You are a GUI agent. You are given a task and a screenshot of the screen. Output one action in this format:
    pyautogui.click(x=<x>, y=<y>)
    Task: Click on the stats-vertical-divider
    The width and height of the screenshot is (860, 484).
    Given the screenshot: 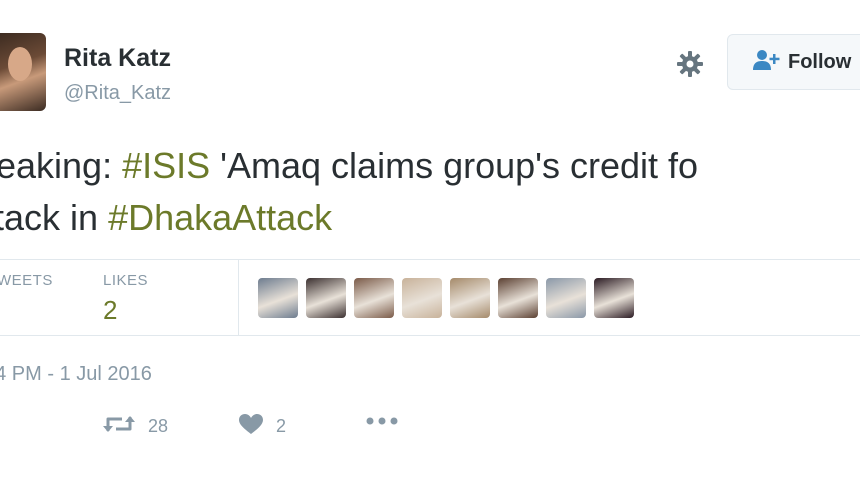 What is the action you would take?
    pyautogui.click(x=238, y=297)
    